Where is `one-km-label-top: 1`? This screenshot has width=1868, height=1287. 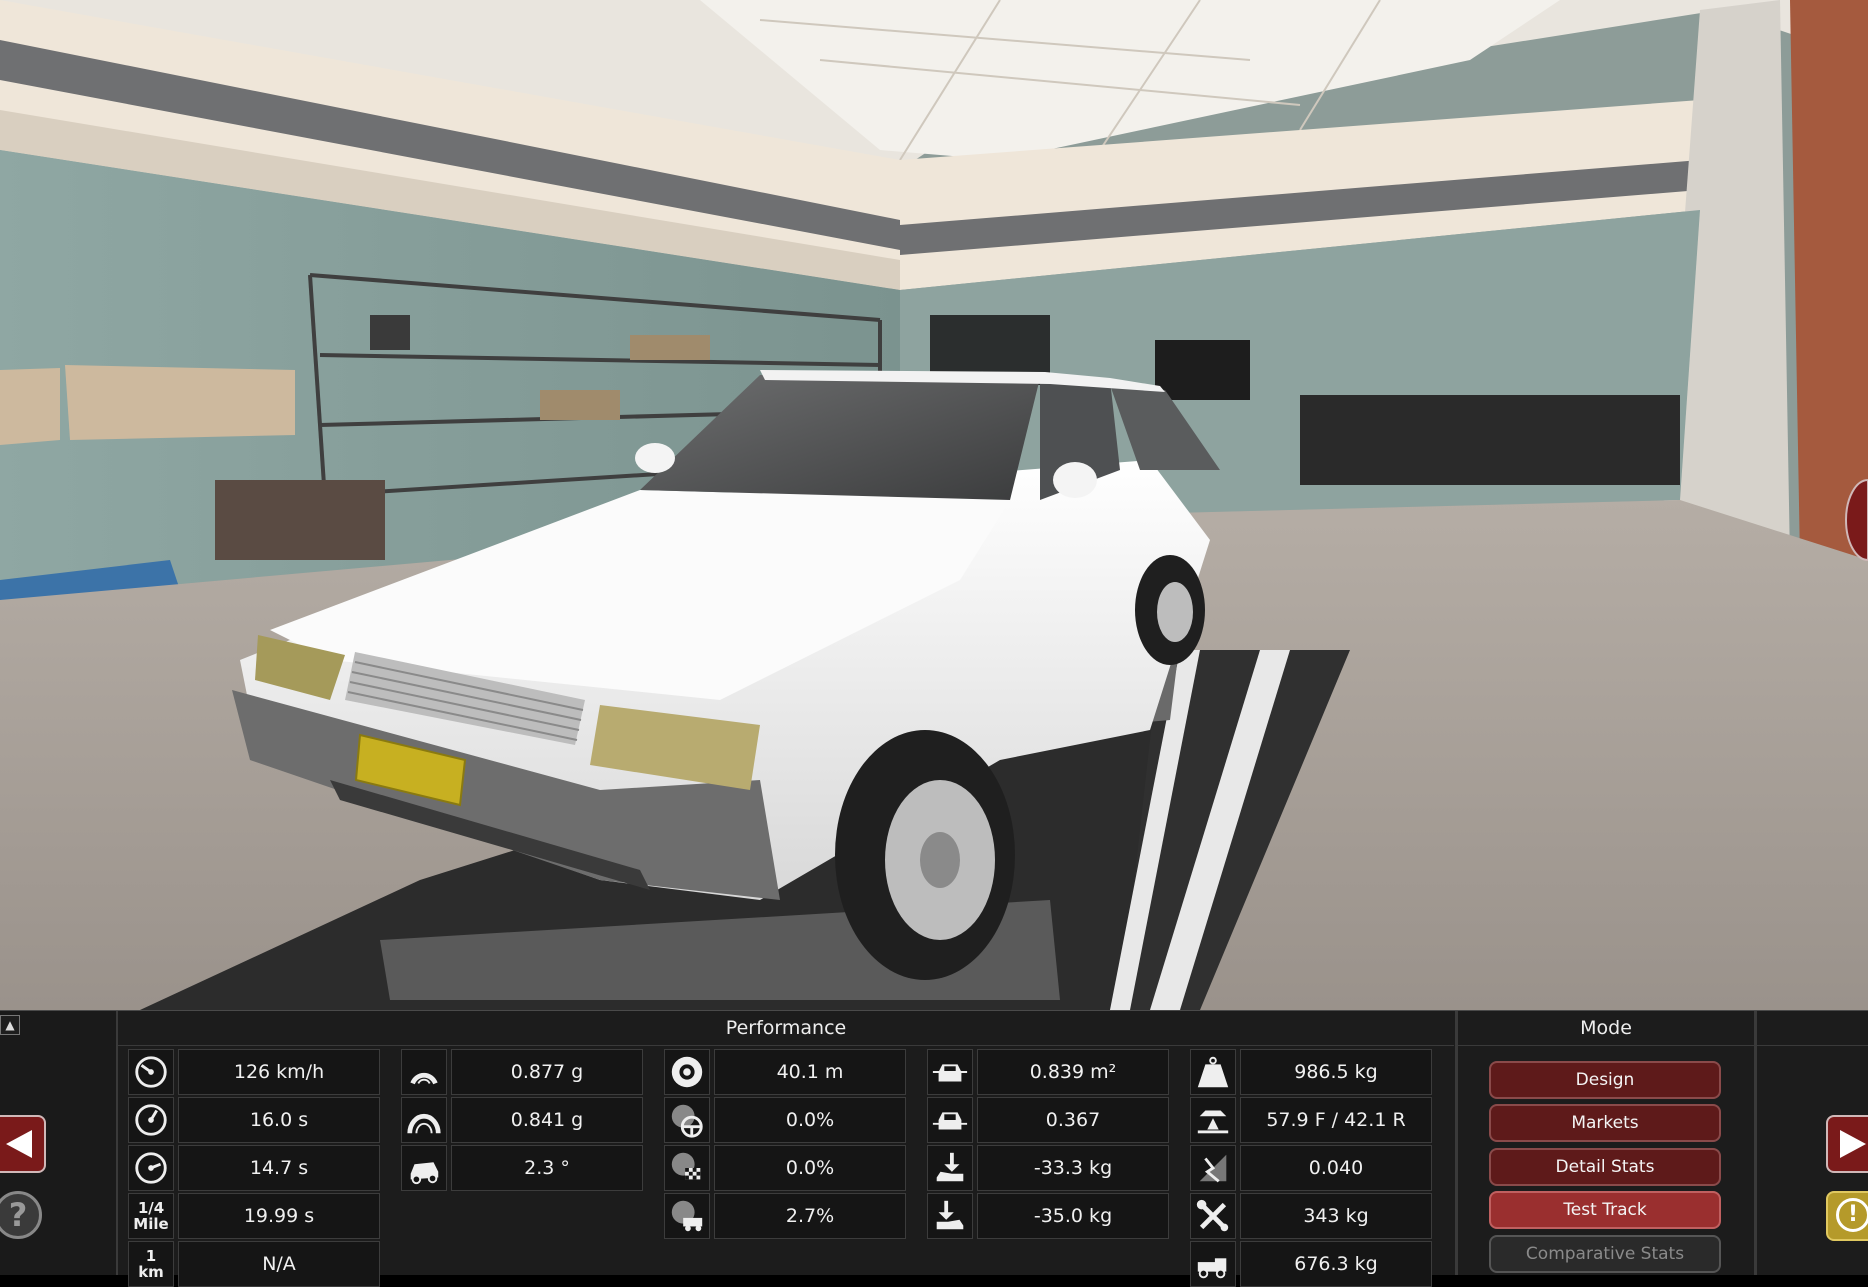 one-km-label-top: 1 is located at coordinates (151, 1256).